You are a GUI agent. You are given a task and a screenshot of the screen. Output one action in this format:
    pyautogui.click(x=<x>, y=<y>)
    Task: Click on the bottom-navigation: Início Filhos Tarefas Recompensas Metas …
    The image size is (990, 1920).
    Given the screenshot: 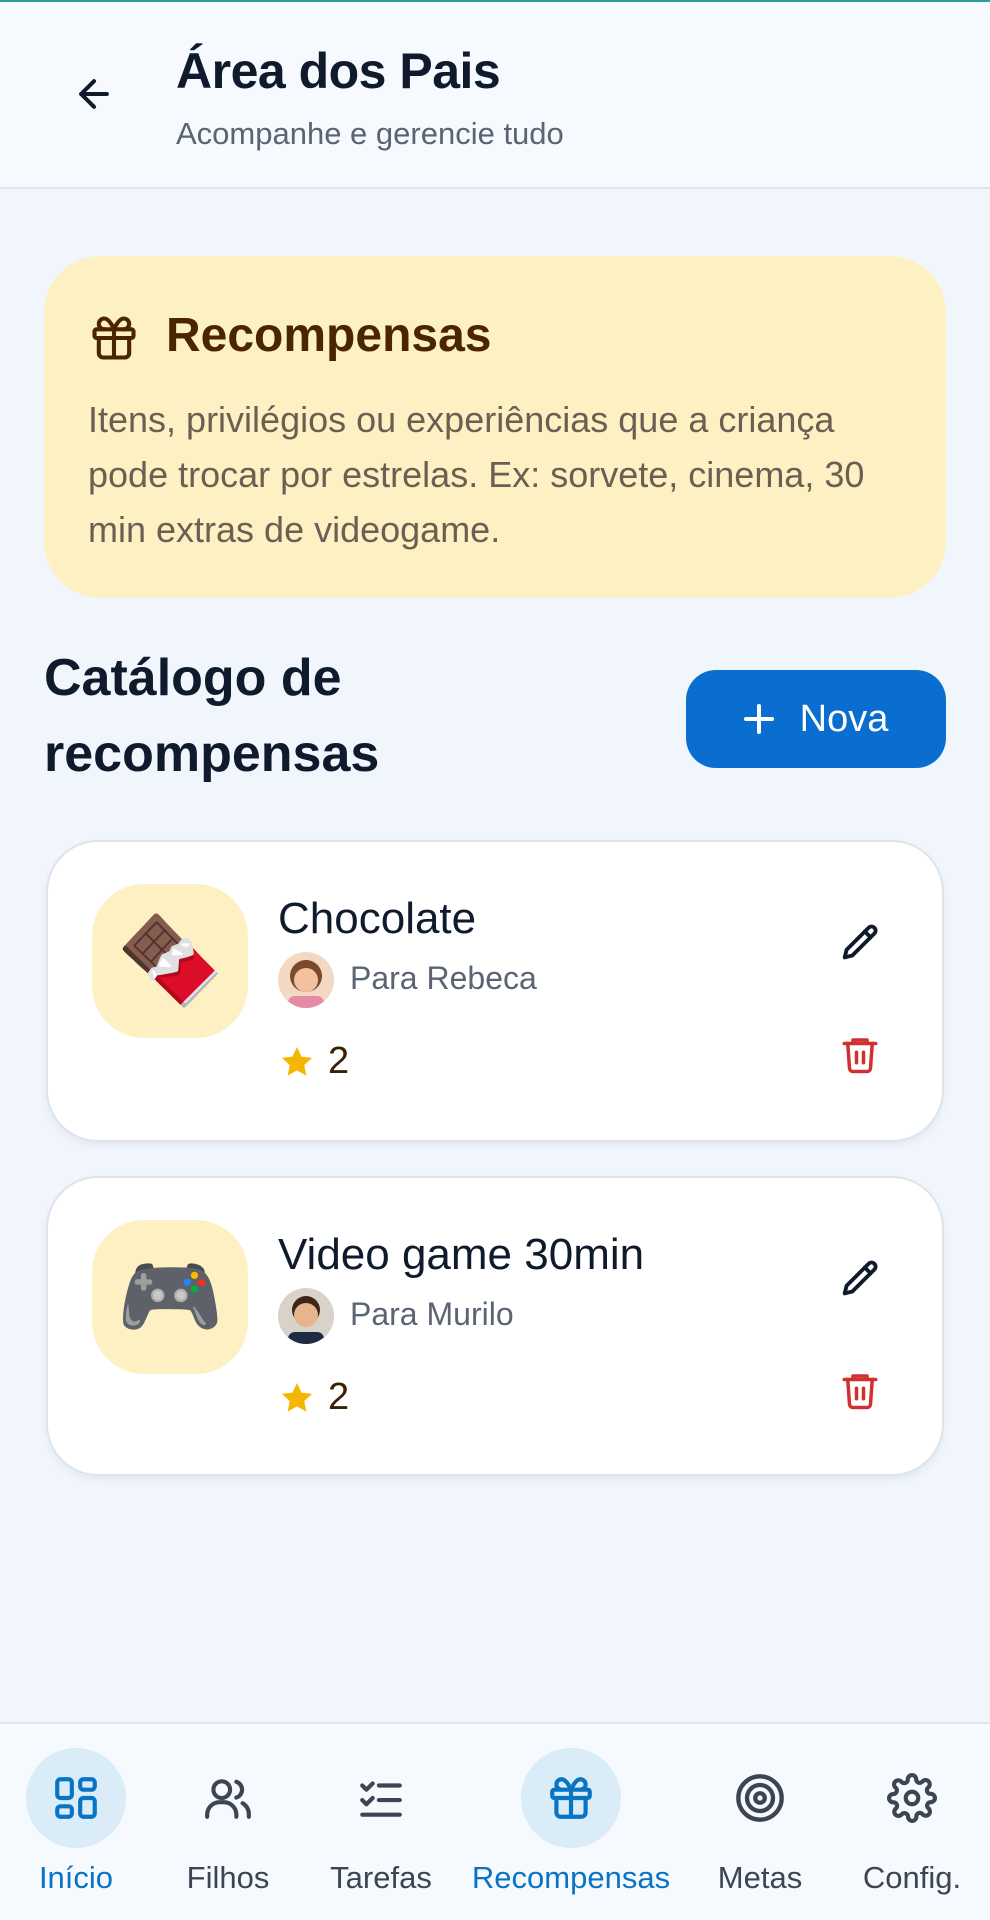 What is the action you would take?
    pyautogui.click(x=495, y=1821)
    